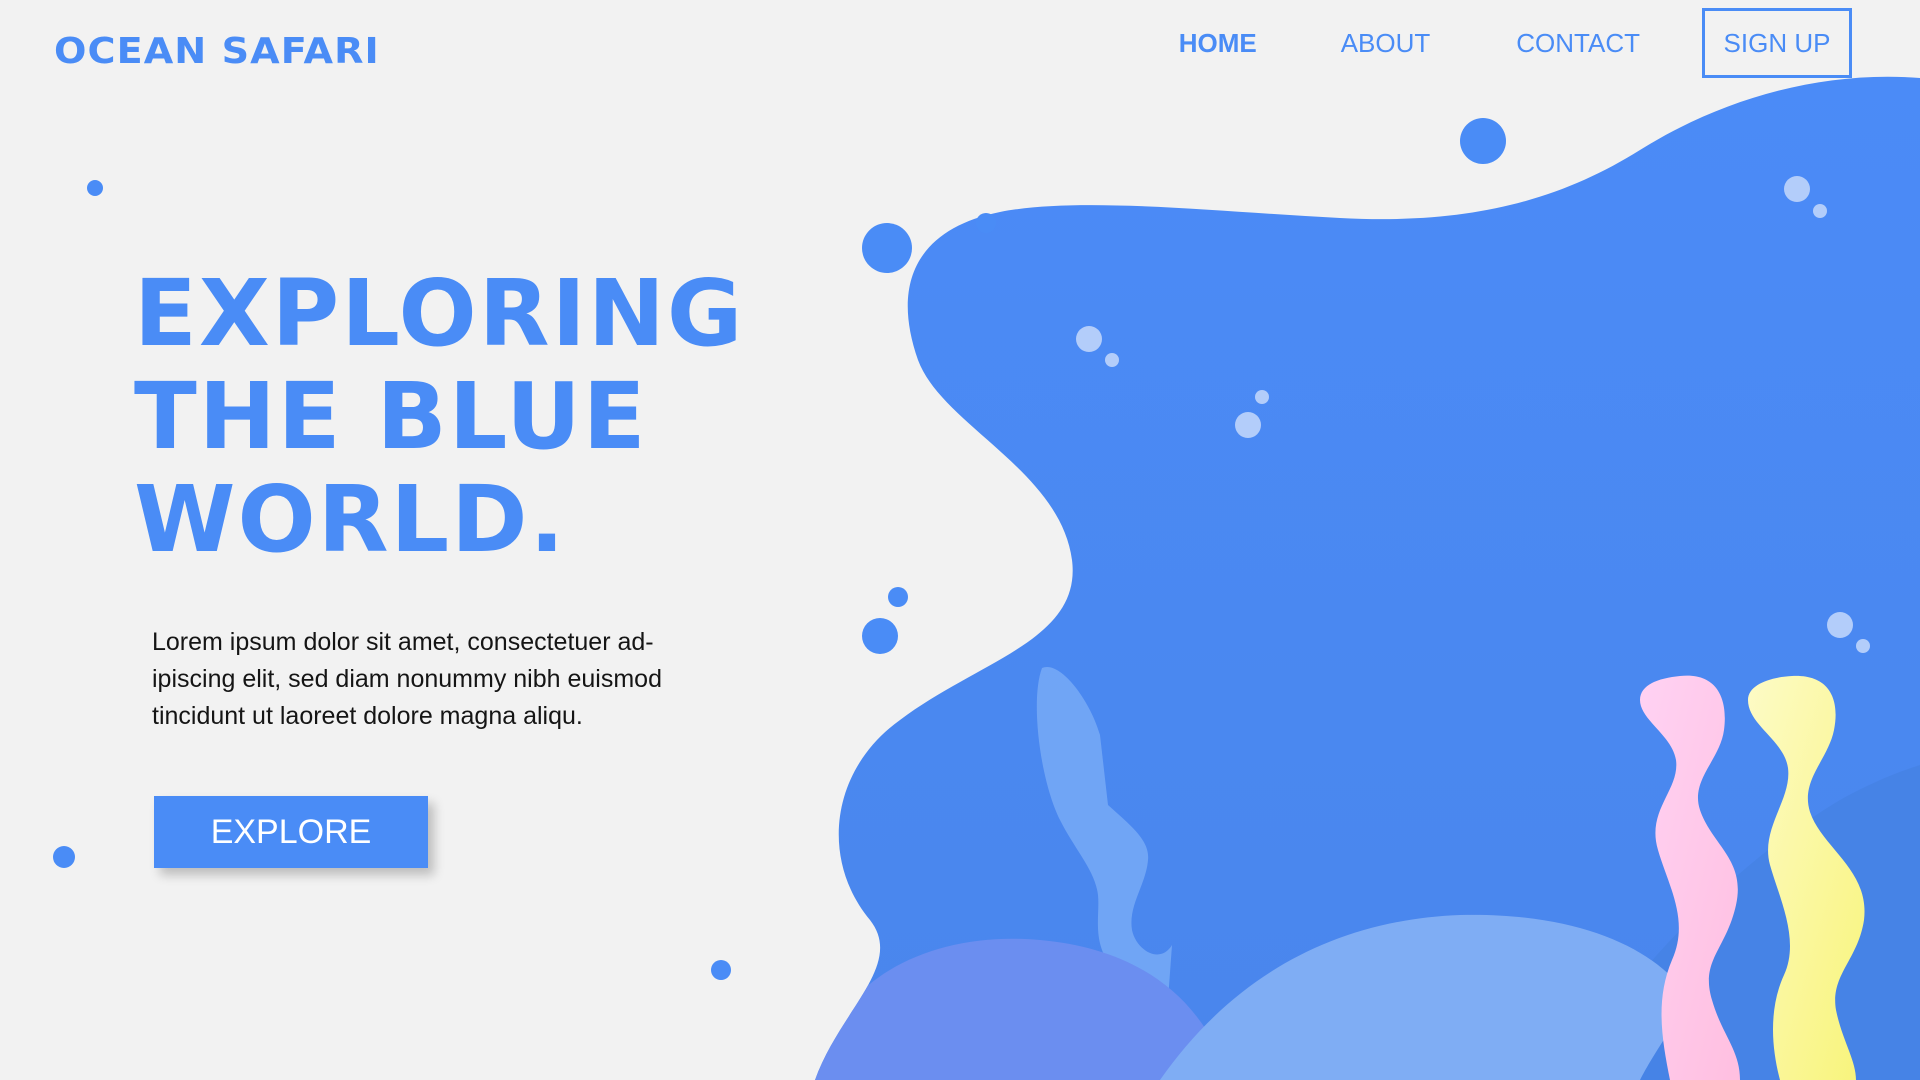 This screenshot has width=1920, height=1080. I want to click on main-nav: HOME ABOUT CONTACT SIGN UP, so click(1515, 43).